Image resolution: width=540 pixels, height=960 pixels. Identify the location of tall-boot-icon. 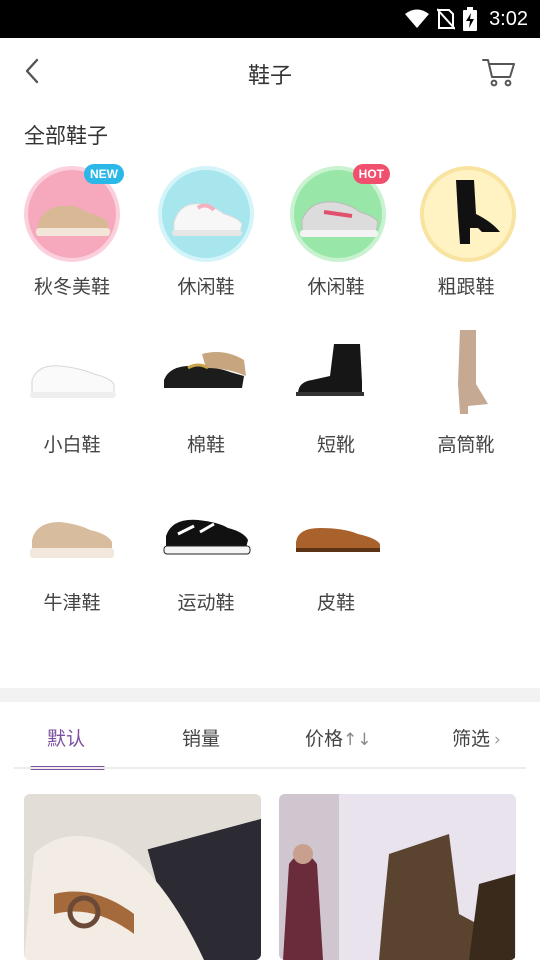
(473, 372).